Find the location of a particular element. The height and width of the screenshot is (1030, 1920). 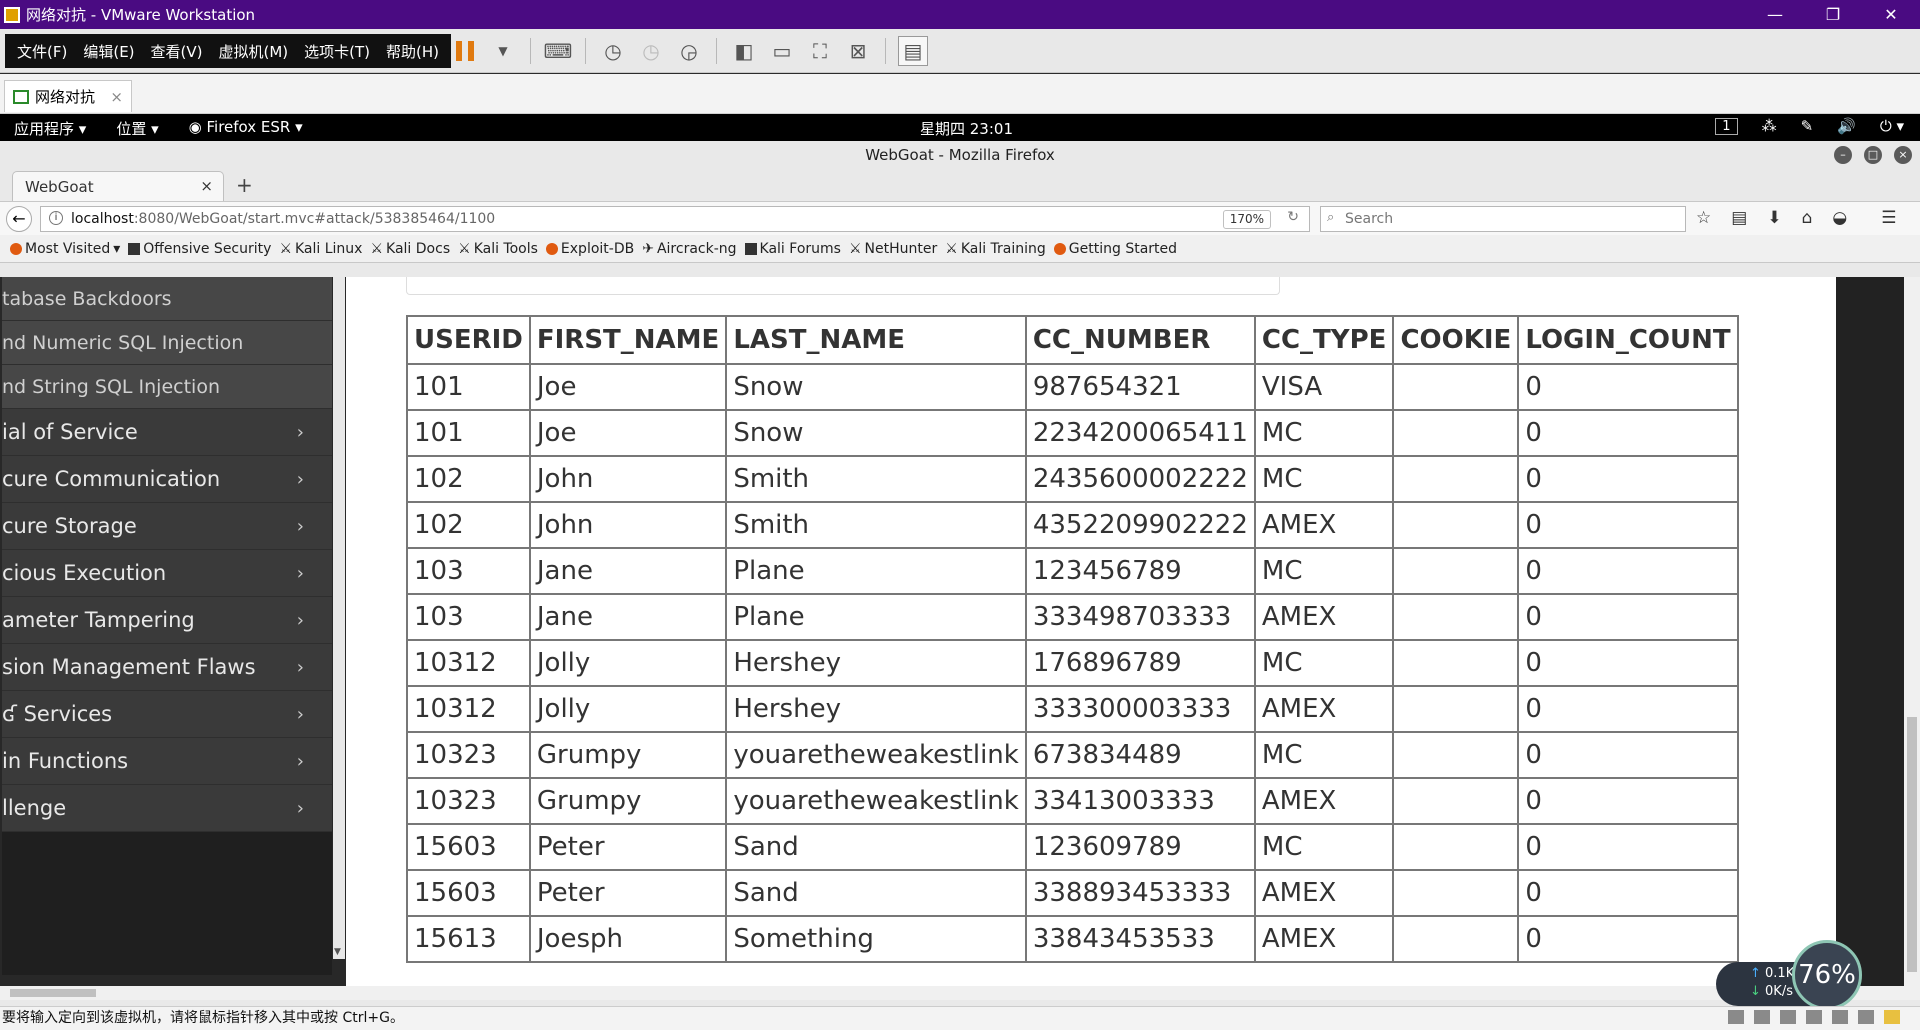

category-label: sion Management Flaws is located at coordinates (129, 667).